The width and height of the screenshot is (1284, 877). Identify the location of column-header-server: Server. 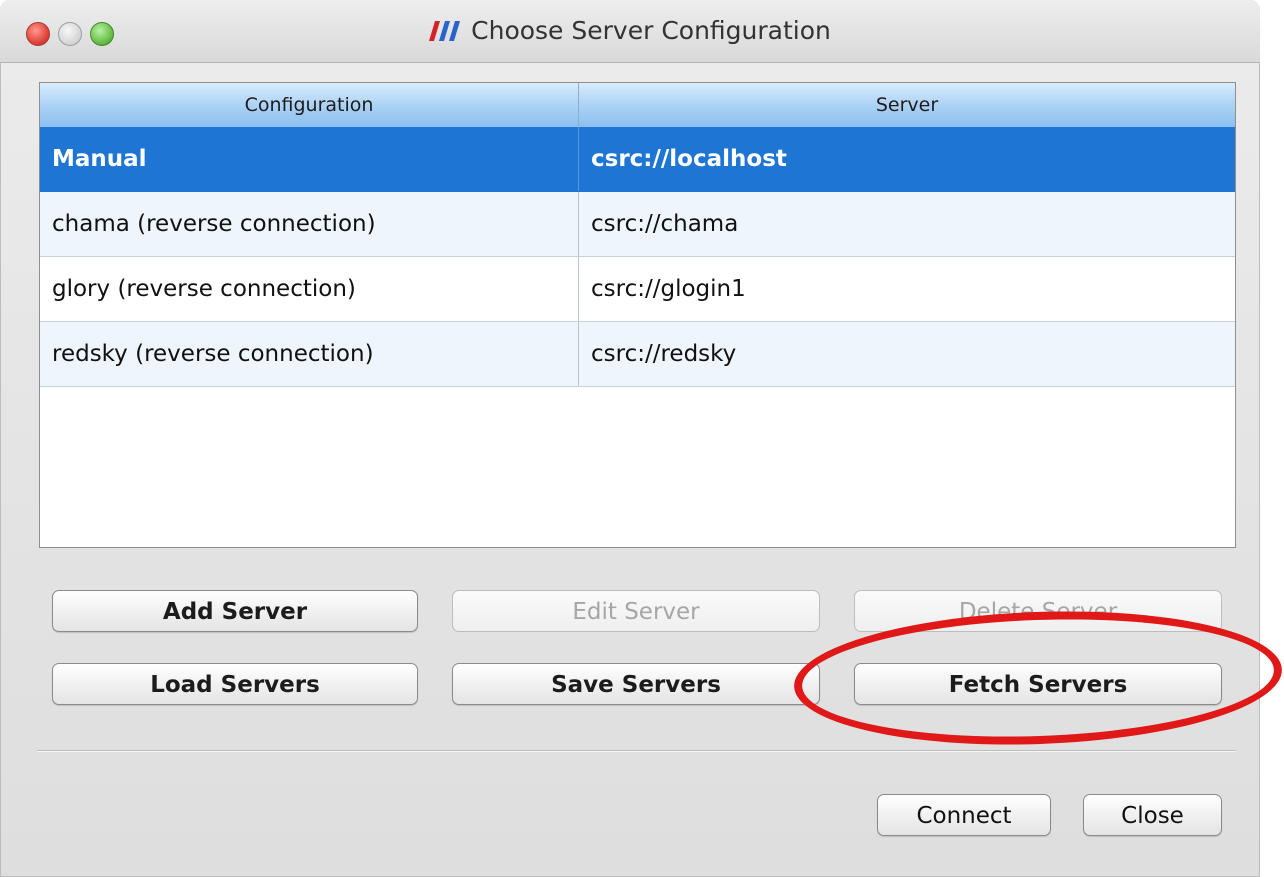
(907, 105).